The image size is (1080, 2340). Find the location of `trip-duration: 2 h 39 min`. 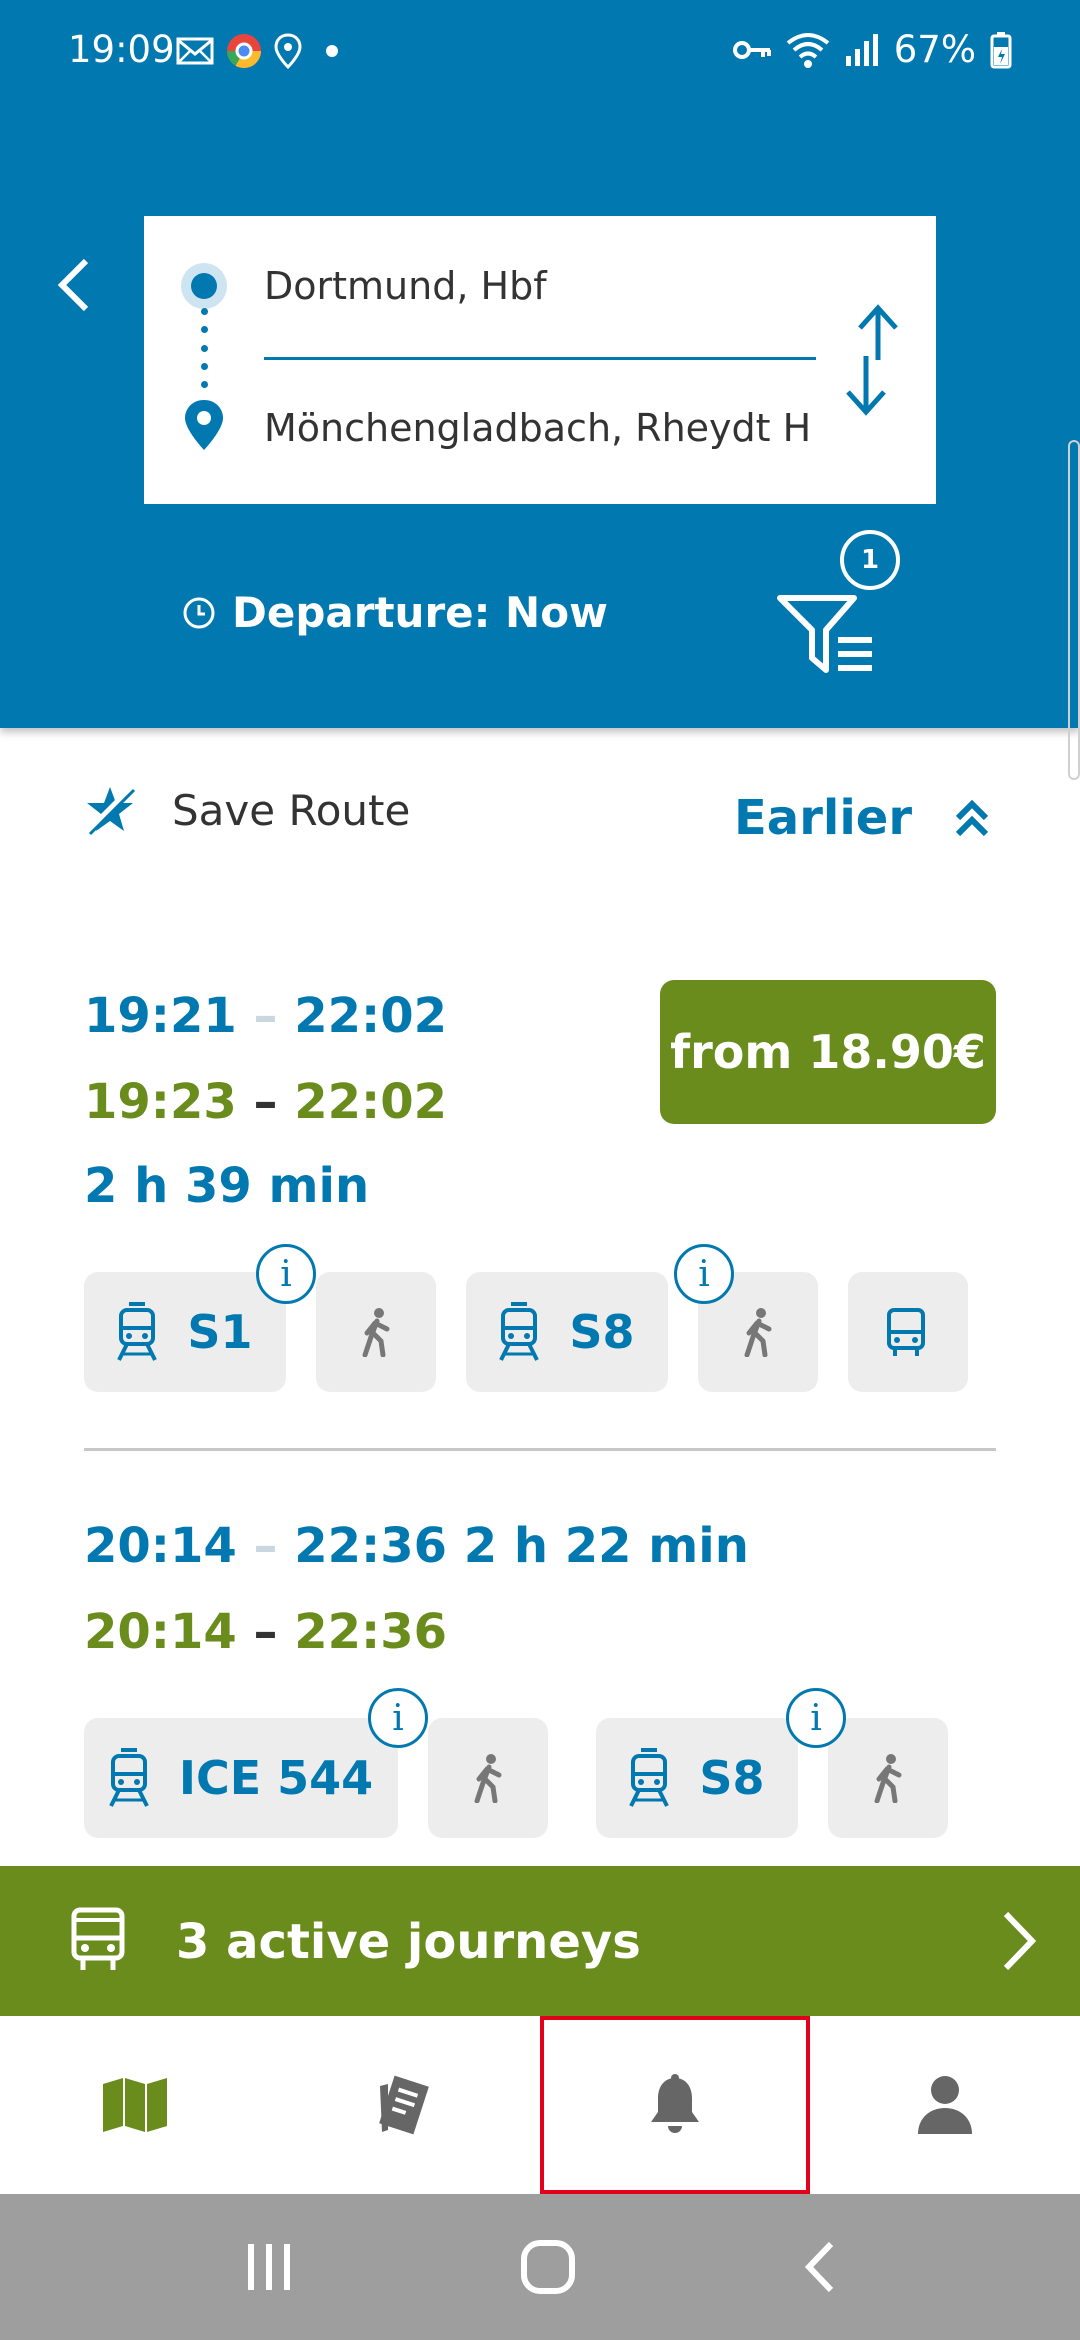

trip-duration: 2 h 39 min is located at coordinates (227, 1186).